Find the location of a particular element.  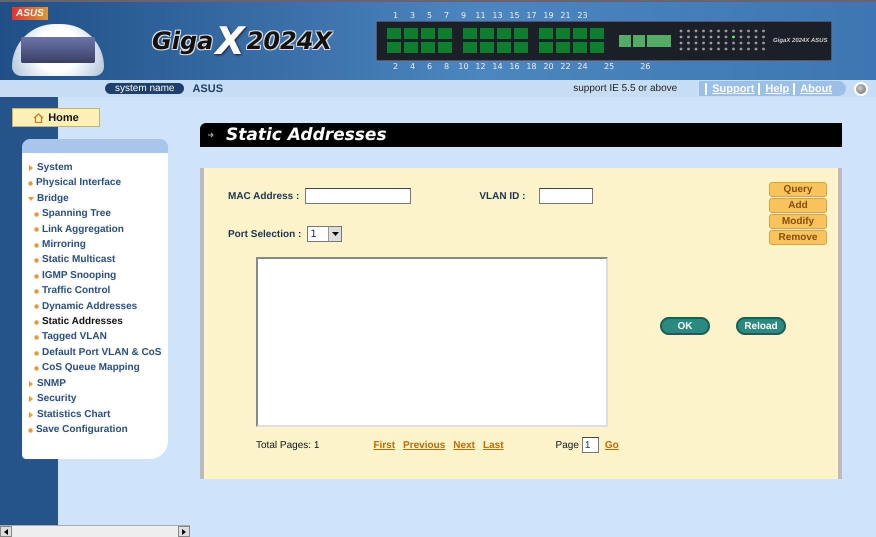

menu-item: CoS Queue Mapping is located at coordinates (97, 368).